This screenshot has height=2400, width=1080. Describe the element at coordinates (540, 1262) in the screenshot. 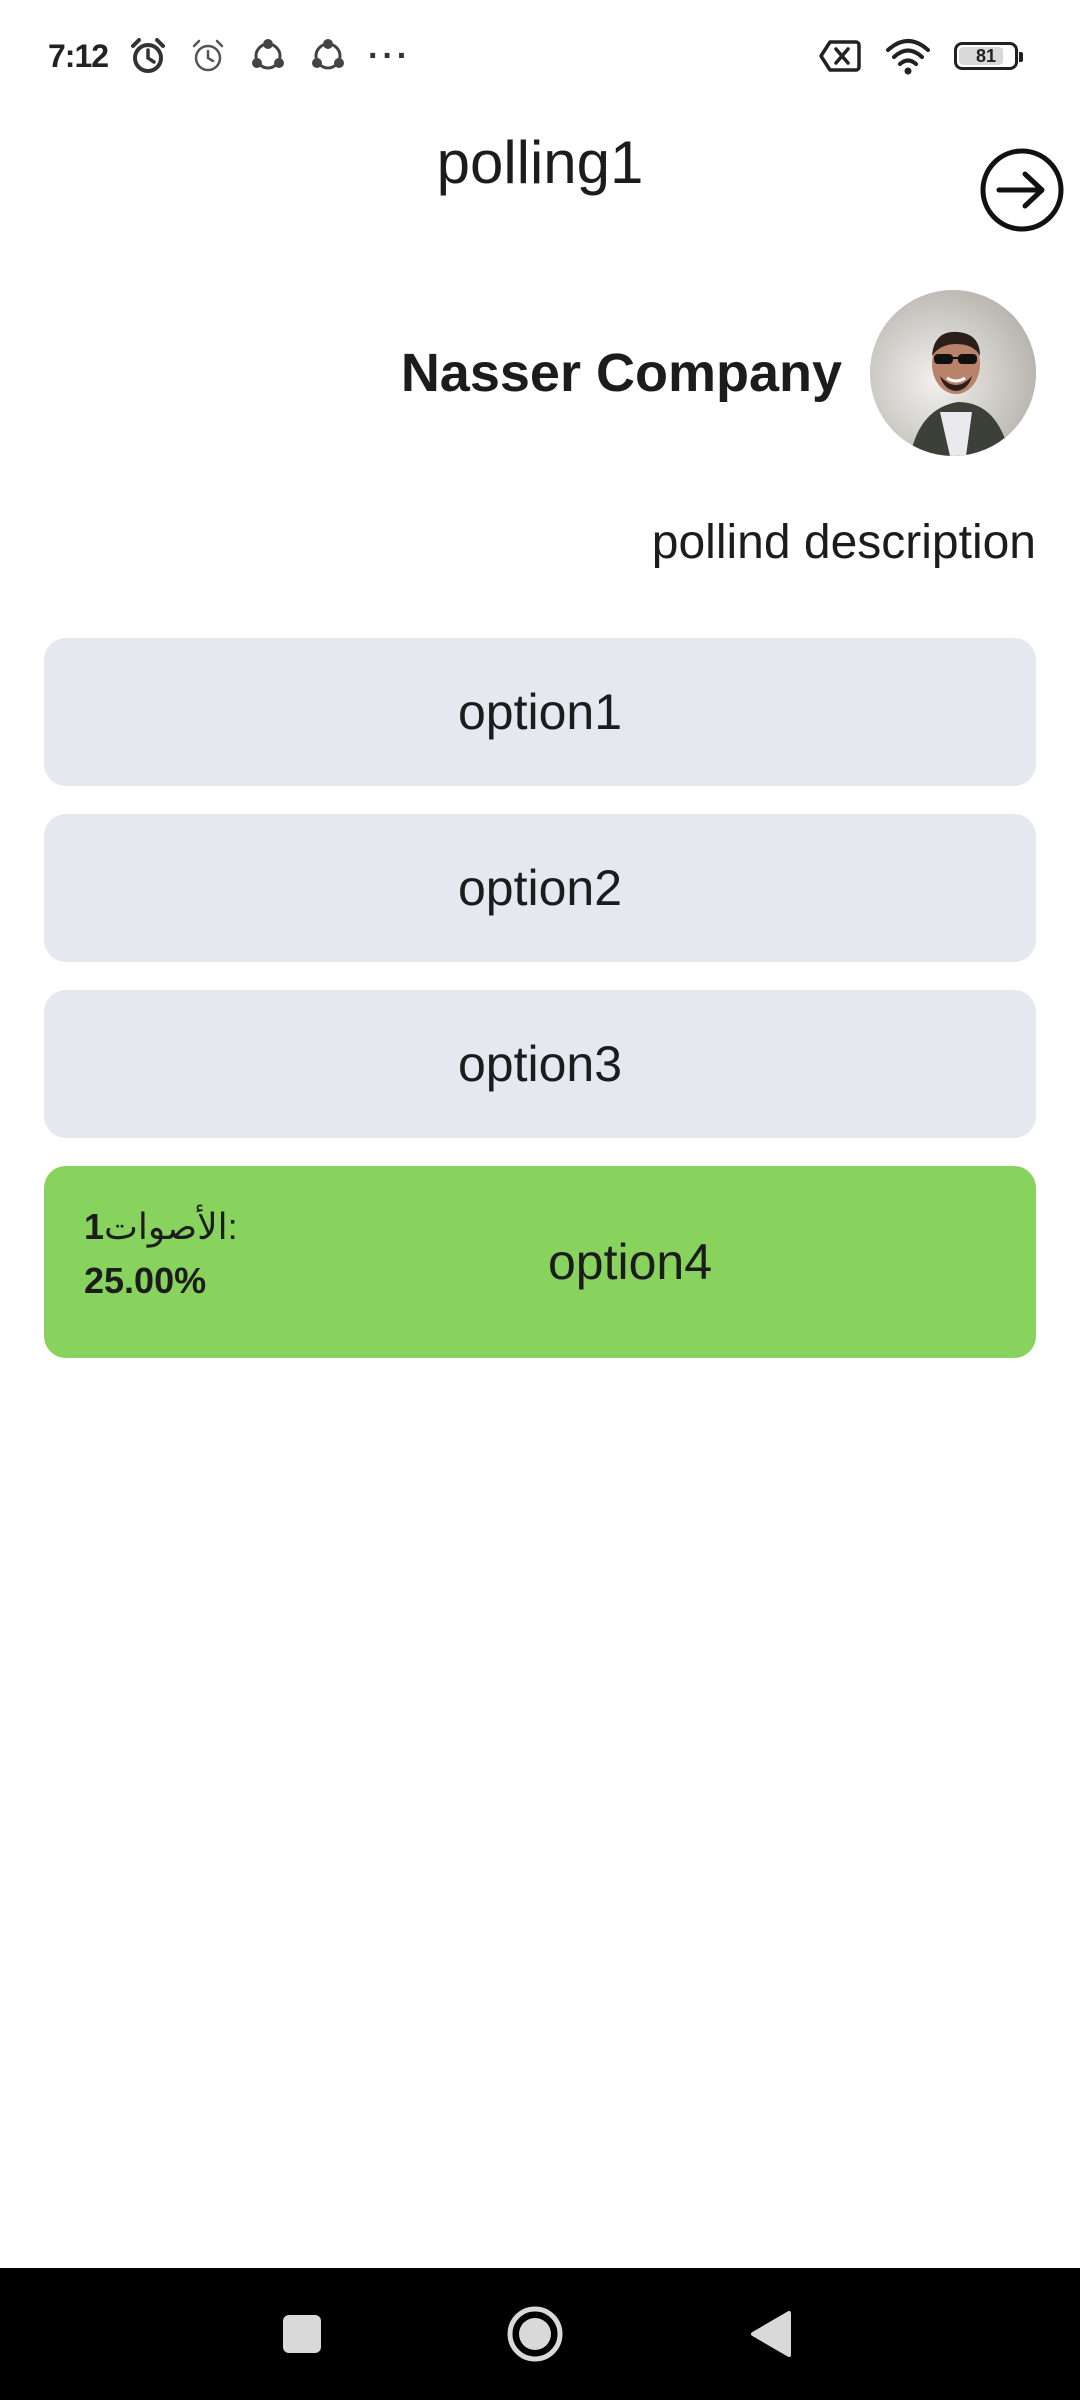

I see `poll-option-selected: 1الأصوات: 25.00% option4` at that location.